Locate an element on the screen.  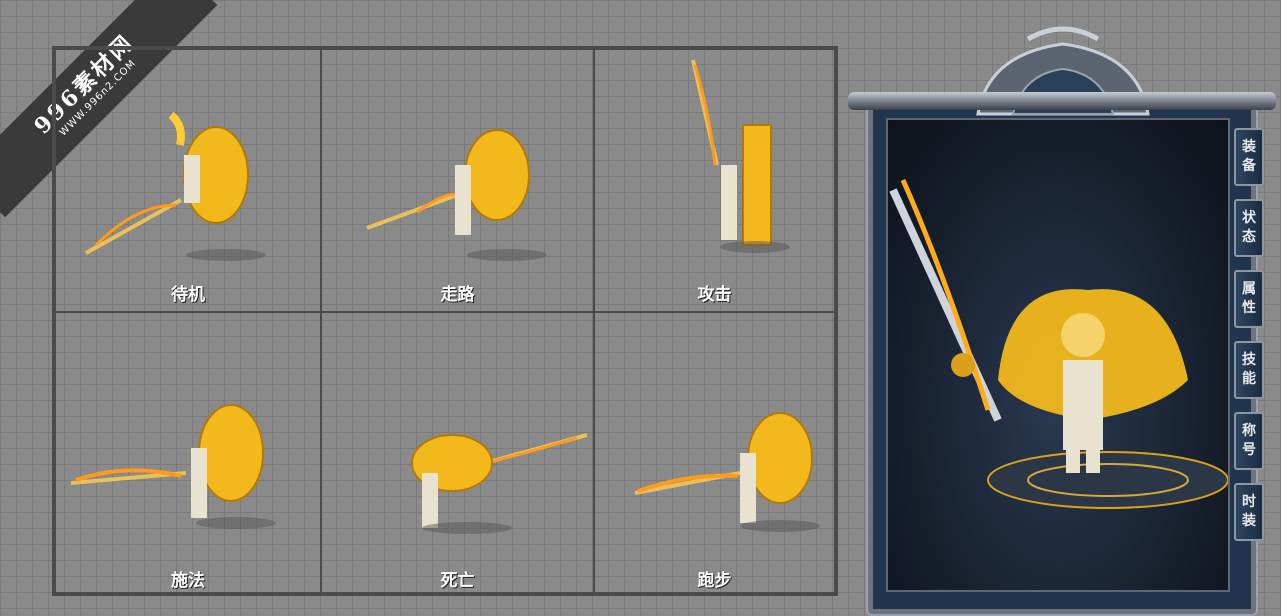
tab-equip: 装 备 is located at coordinates (1249, 157).